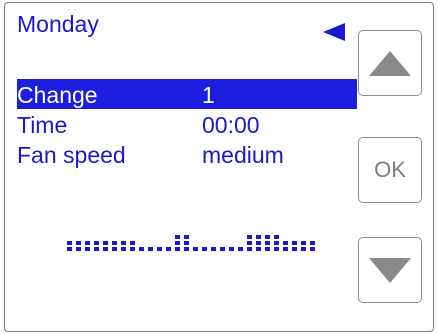 This screenshot has height=334, width=438. I want to click on up-button, so click(390, 63).